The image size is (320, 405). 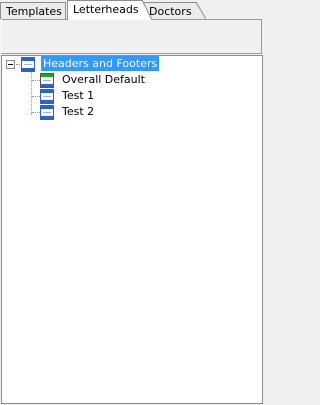 What do you see at coordinates (131, 36) in the screenshot?
I see `toolbar-panel` at bounding box center [131, 36].